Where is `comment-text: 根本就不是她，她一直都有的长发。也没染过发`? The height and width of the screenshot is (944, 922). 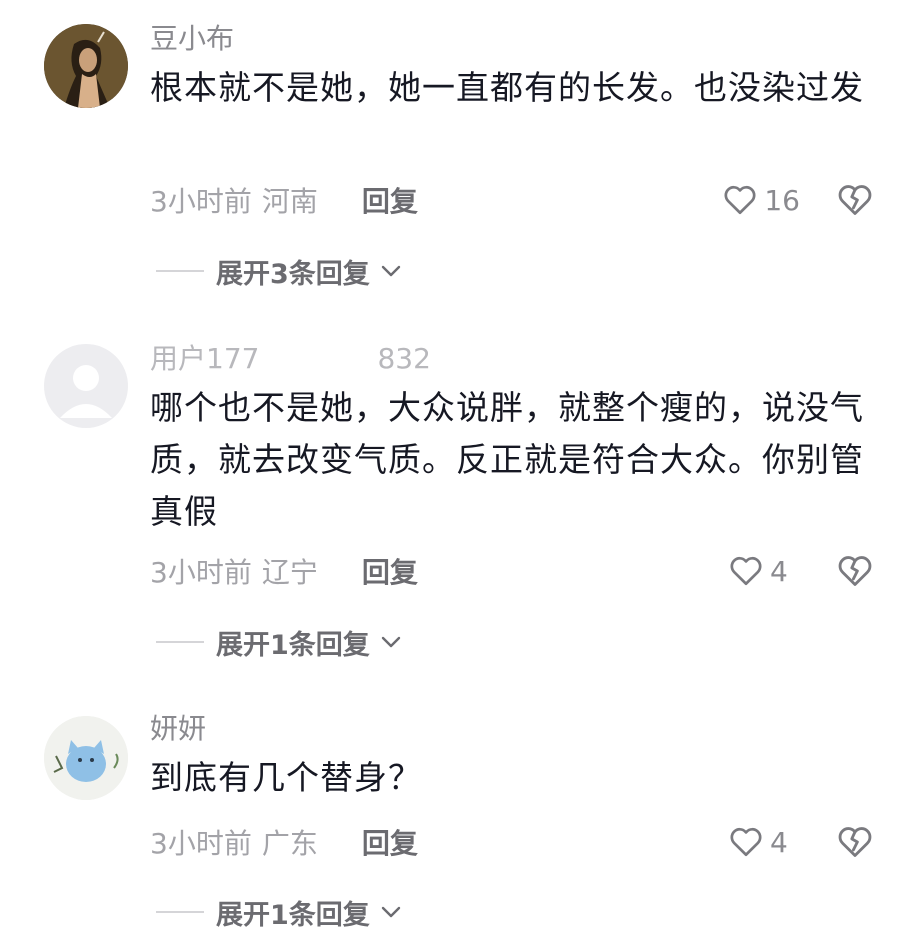 comment-text: 根本就不是她，她一直都有的长发。也没染过发 is located at coordinates (507, 87).